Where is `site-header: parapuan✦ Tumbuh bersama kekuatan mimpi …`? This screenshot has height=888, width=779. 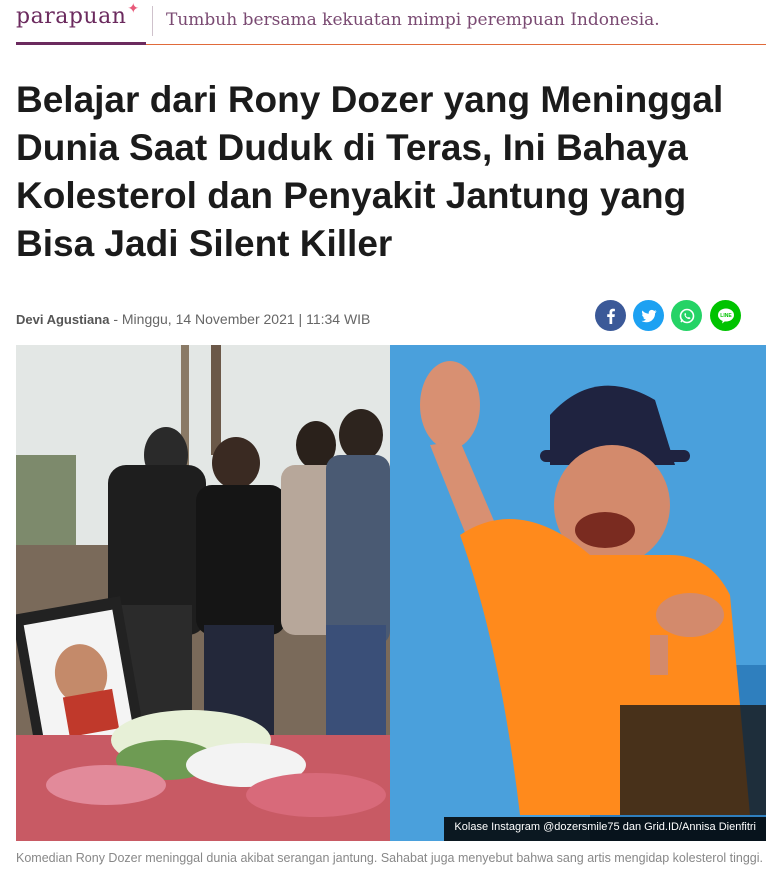
site-header: parapuan✦ Tumbuh bersama kekuatan mimpi … is located at coordinates (389, 24).